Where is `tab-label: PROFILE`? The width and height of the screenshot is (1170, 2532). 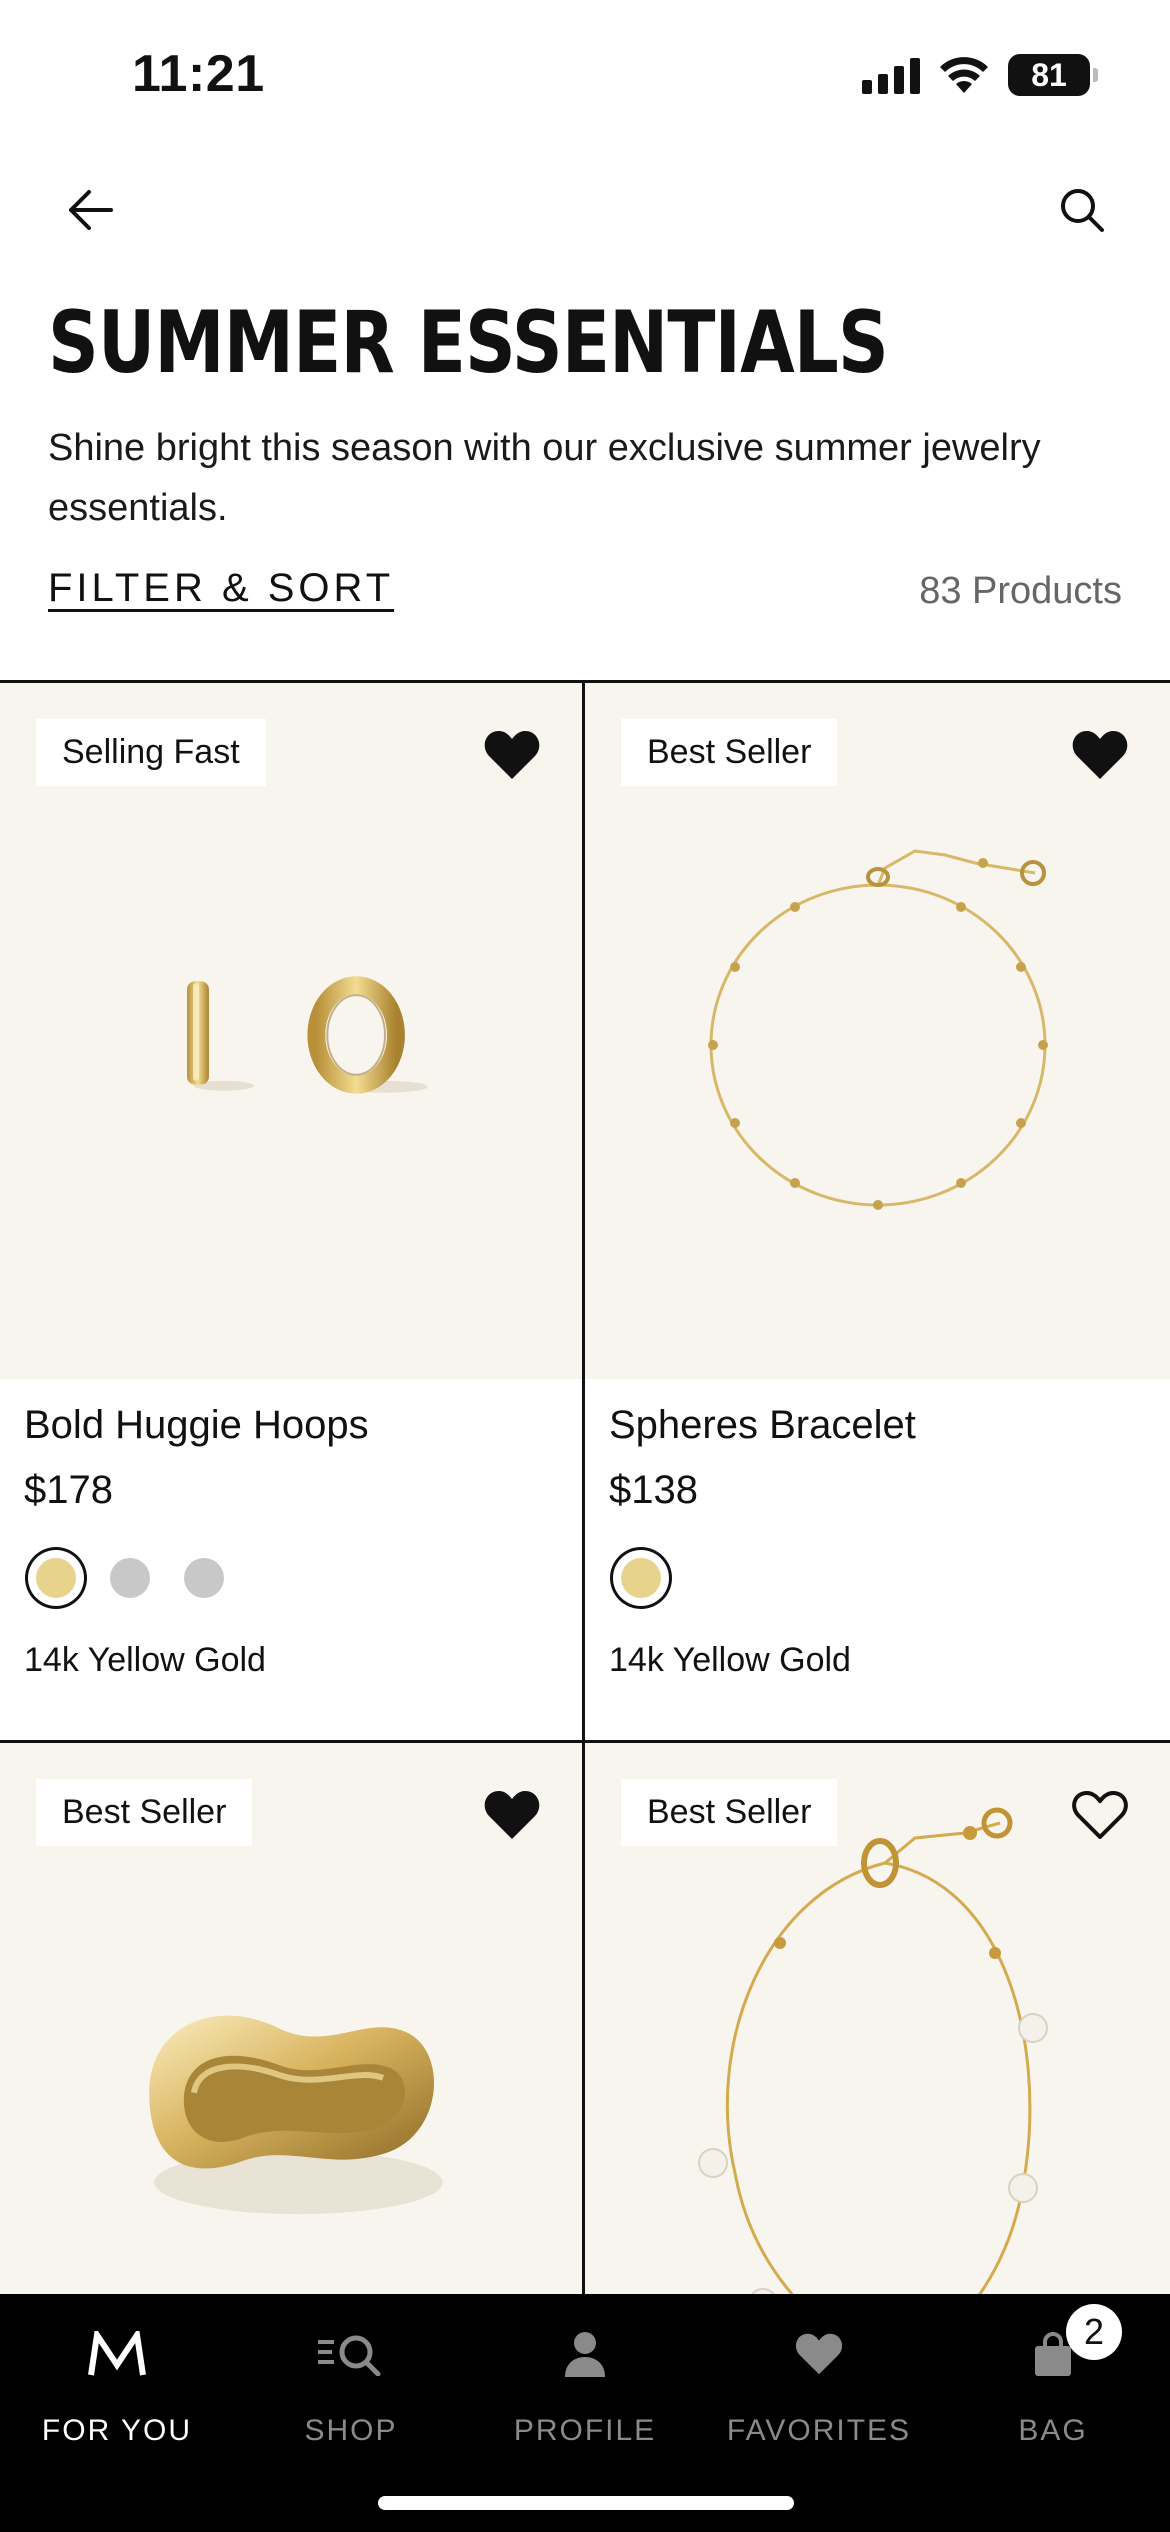 tab-label: PROFILE is located at coordinates (585, 2430).